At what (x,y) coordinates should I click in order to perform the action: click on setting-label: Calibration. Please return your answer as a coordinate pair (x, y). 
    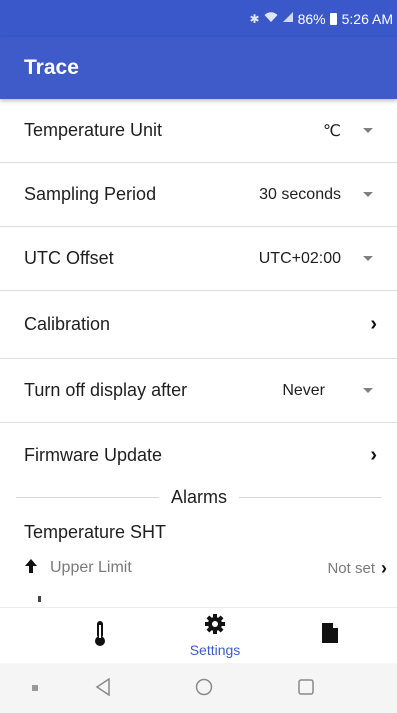
    Looking at the image, I should click on (67, 324).